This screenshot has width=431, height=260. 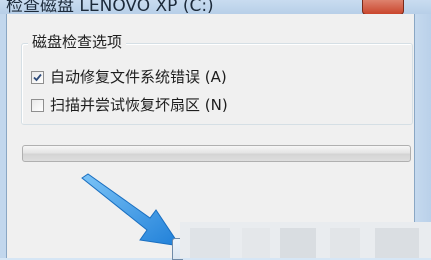 I want to click on window-title: 检查磁盘 LENOVO XP (C:), so click(x=110, y=7).